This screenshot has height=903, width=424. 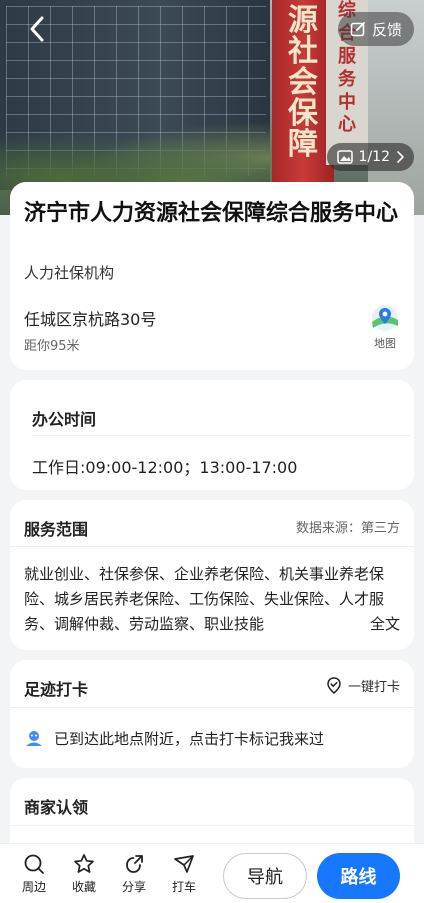 What do you see at coordinates (211, 213) in the screenshot?
I see `page-title: 济宁市人力资源社会保障综合服务中心` at bounding box center [211, 213].